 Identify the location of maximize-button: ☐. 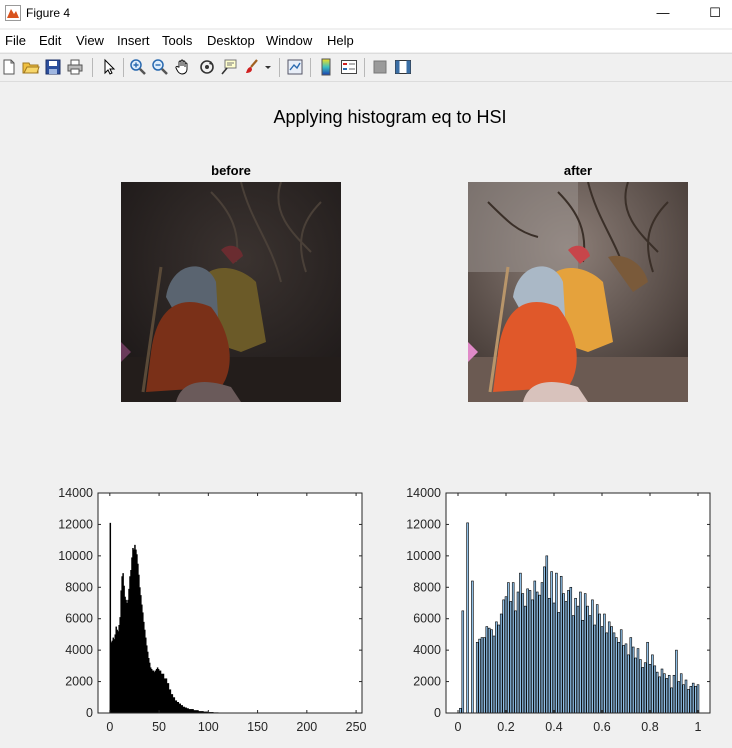
(712, 14).